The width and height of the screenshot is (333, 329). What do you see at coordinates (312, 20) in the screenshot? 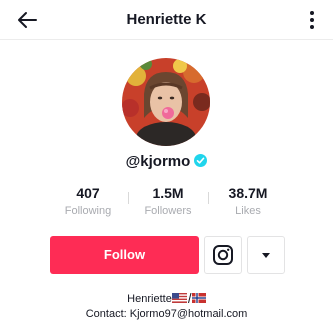
I see `vertical-dots-icon` at bounding box center [312, 20].